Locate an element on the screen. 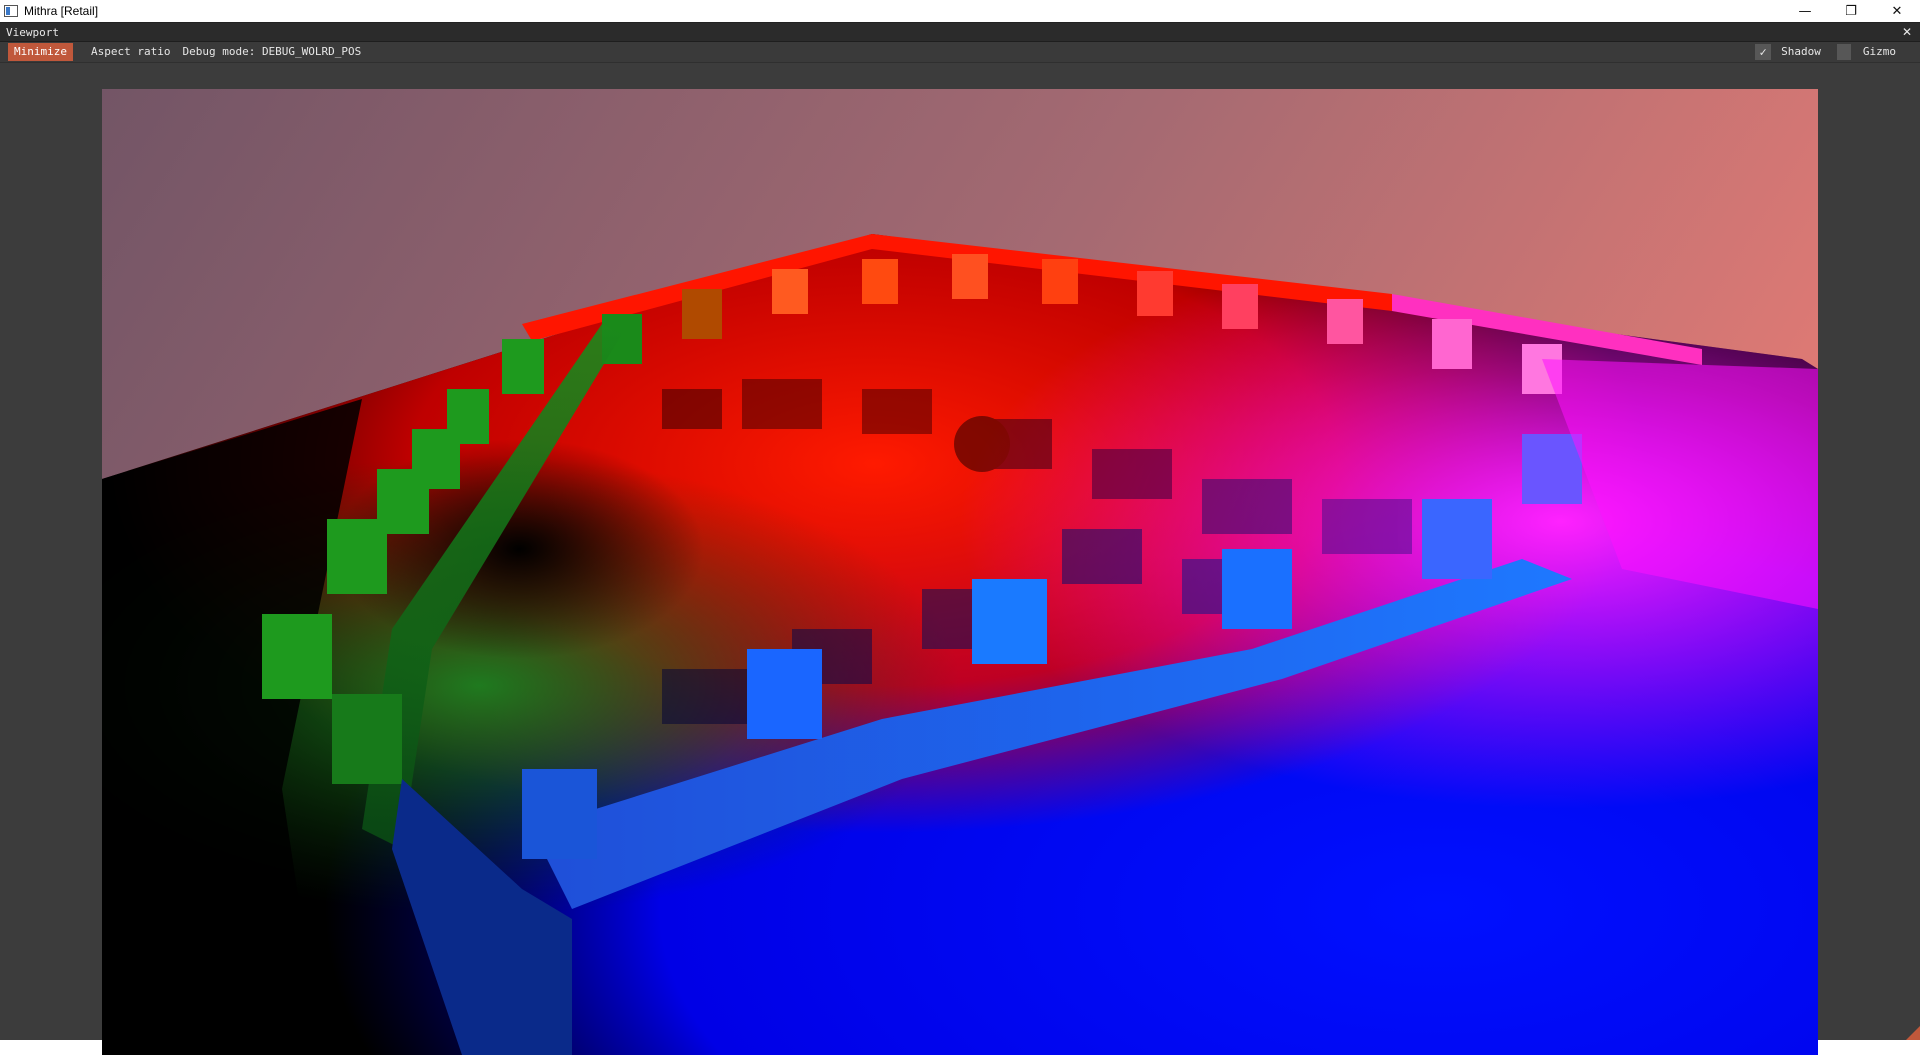  app-icon is located at coordinates (11, 11).